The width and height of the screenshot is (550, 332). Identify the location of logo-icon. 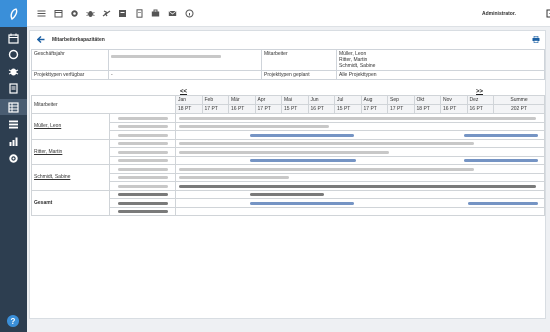
(13, 13).